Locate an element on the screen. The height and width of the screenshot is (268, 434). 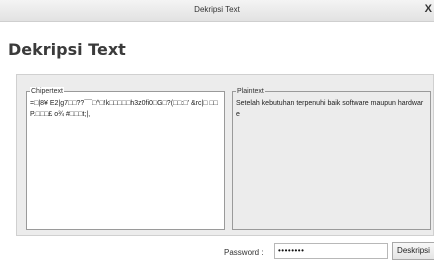
close-icon: X is located at coordinates (428, 9).